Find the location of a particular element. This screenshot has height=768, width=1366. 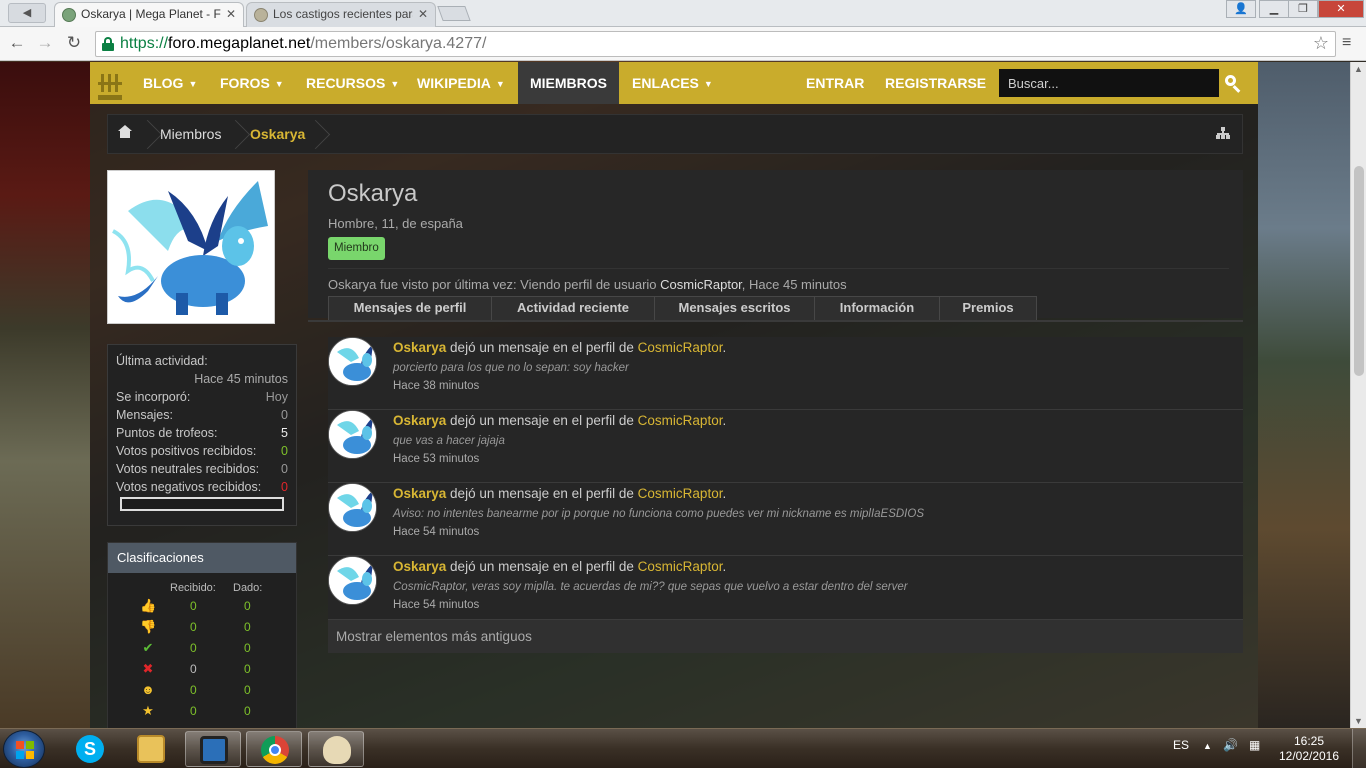

thumbs-up-icon: 👍 is located at coordinates (148, 605).